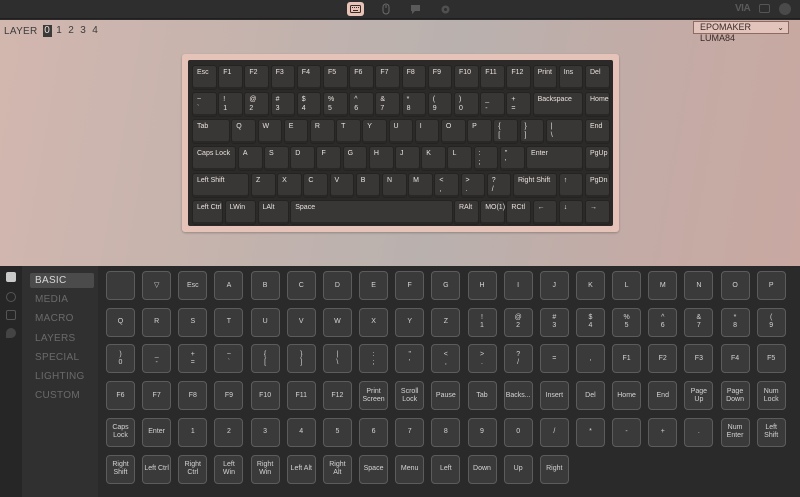 The height and width of the screenshot is (497, 800). I want to click on keycode-button: 0, so click(518, 432).